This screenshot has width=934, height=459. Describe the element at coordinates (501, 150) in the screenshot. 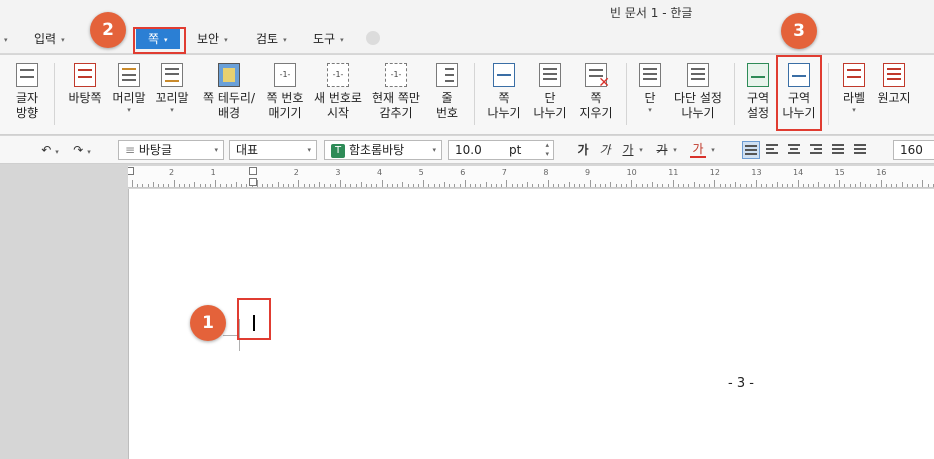

I see `font-size-field: 10.0 pt ▴ ▾` at that location.